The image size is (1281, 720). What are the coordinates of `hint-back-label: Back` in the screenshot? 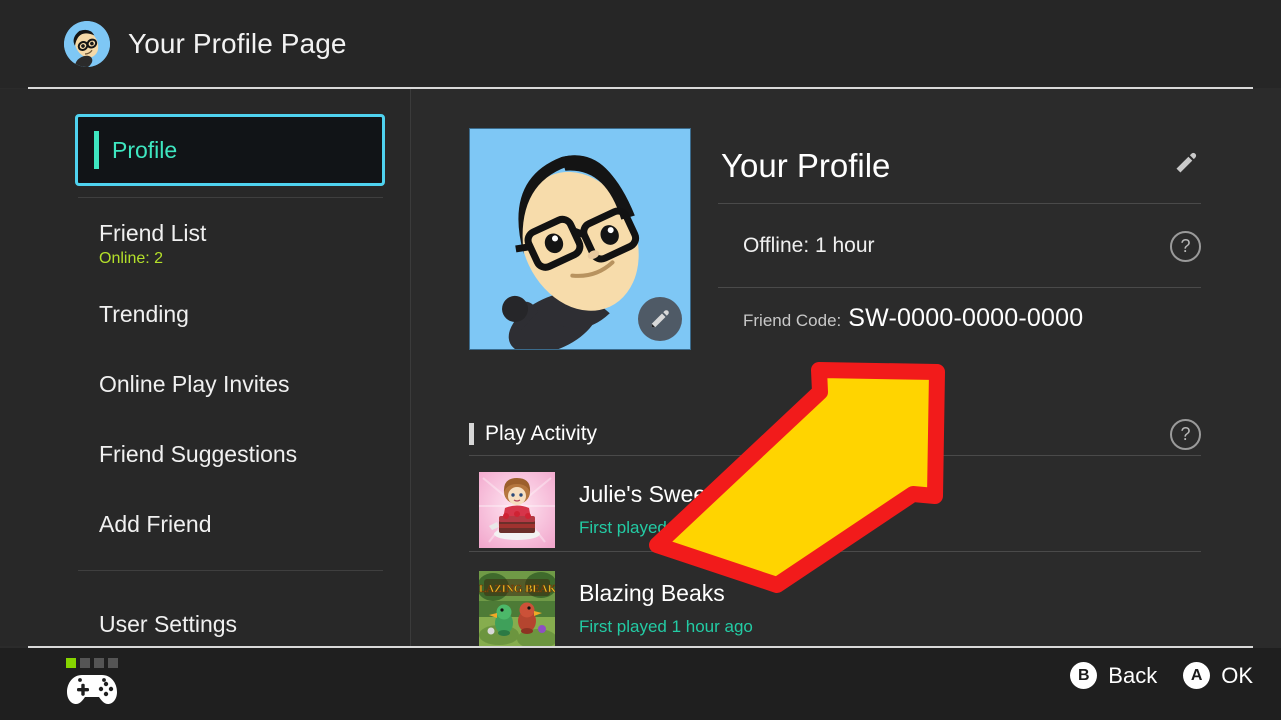 It's located at (1133, 675).